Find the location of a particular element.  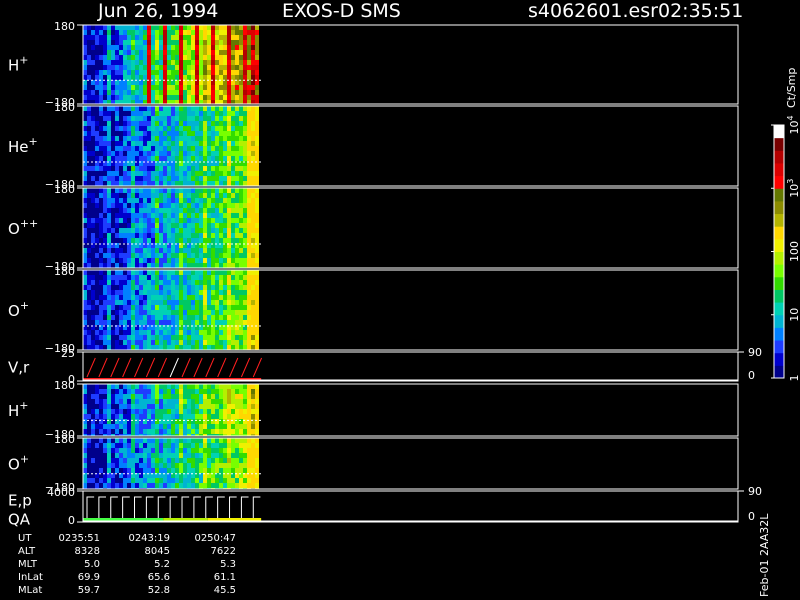

ephemeris-value: 7622 is located at coordinates (223, 551).